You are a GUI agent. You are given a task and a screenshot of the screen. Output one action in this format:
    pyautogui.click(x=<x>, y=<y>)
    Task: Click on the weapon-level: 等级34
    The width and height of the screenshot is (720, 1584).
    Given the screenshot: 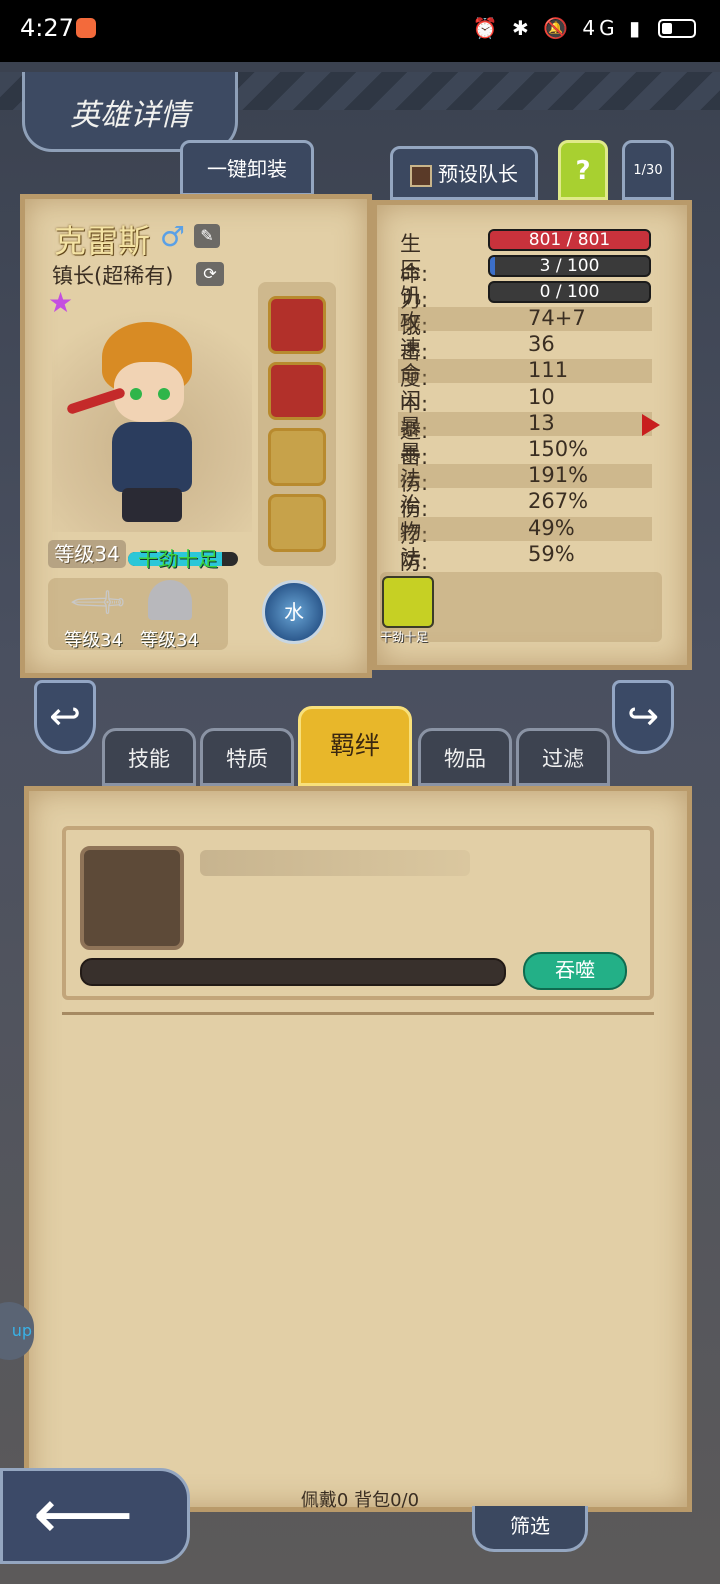 What is the action you would take?
    pyautogui.click(x=93, y=640)
    